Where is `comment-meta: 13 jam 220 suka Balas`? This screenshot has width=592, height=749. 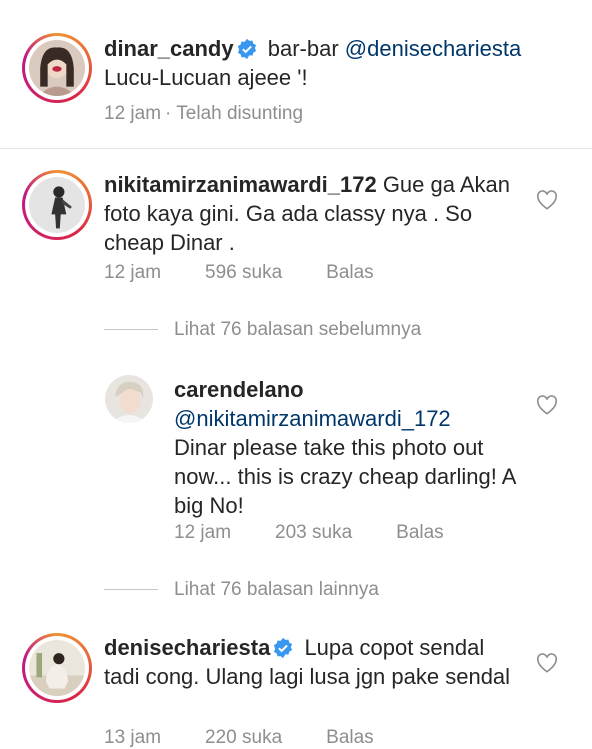
comment-meta: 13 jam 220 suka Balas is located at coordinates (239, 738).